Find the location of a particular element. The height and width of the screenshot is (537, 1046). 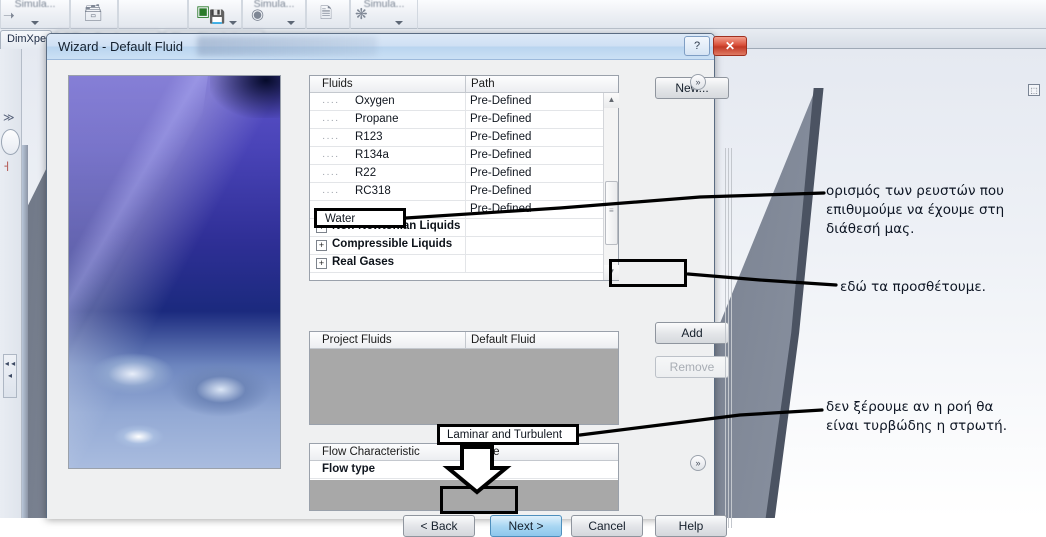

col-header-value: Value is located at coordinates (485, 452).